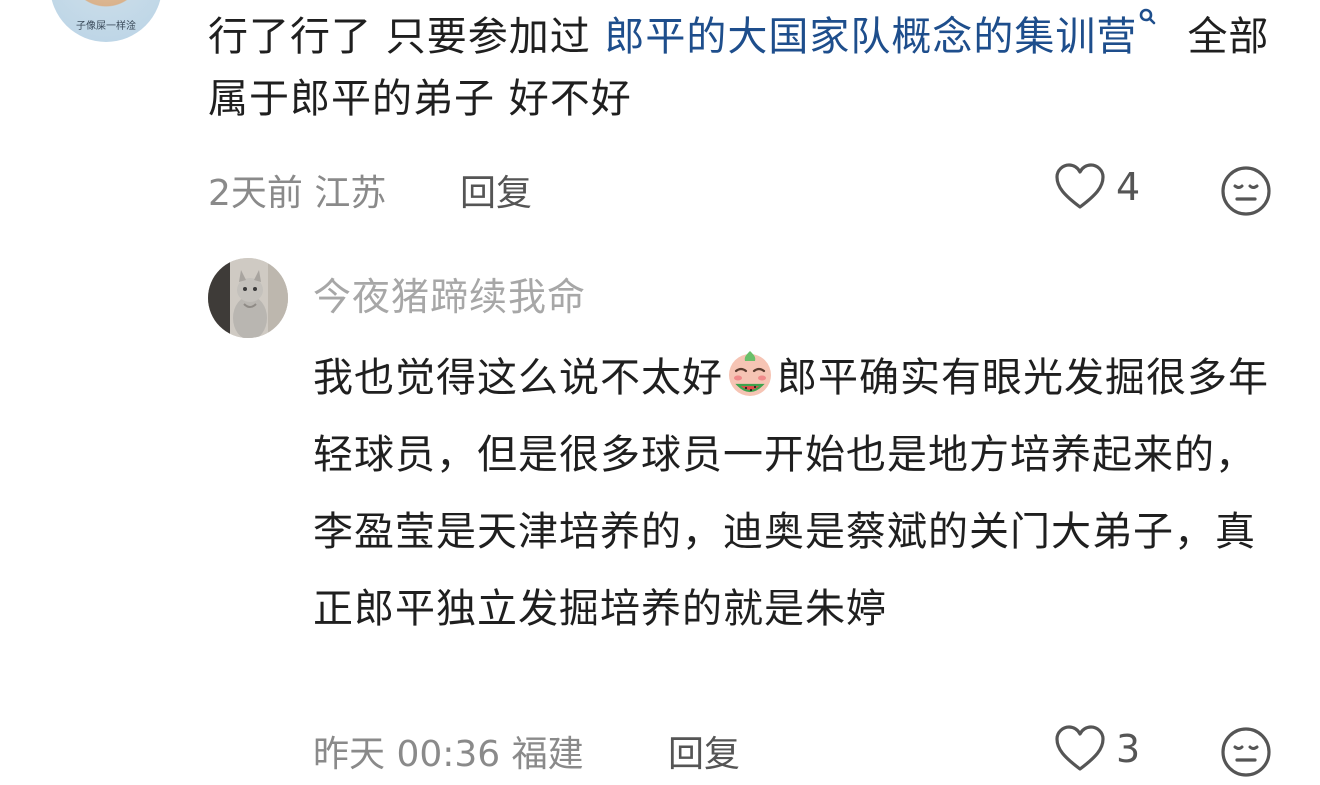 This screenshot has height=785, width=1320. I want to click on like-button: 3, so click(1097, 749).